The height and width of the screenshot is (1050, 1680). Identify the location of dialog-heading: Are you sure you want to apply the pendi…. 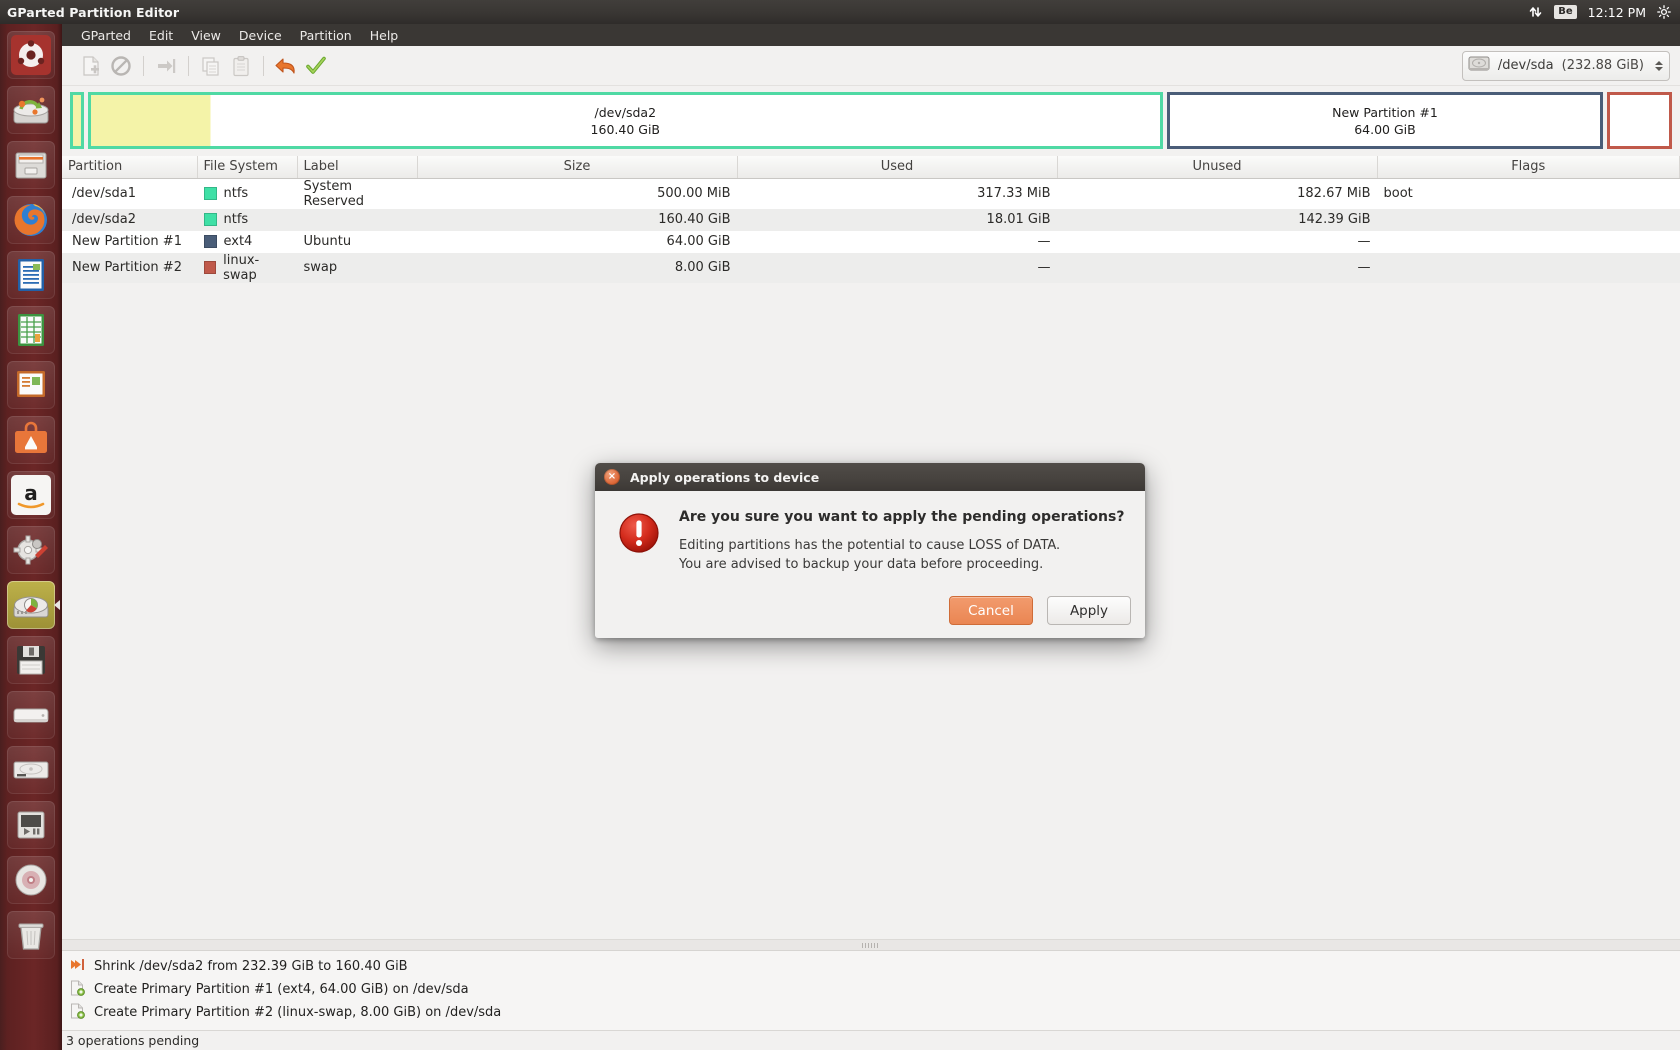
(902, 517).